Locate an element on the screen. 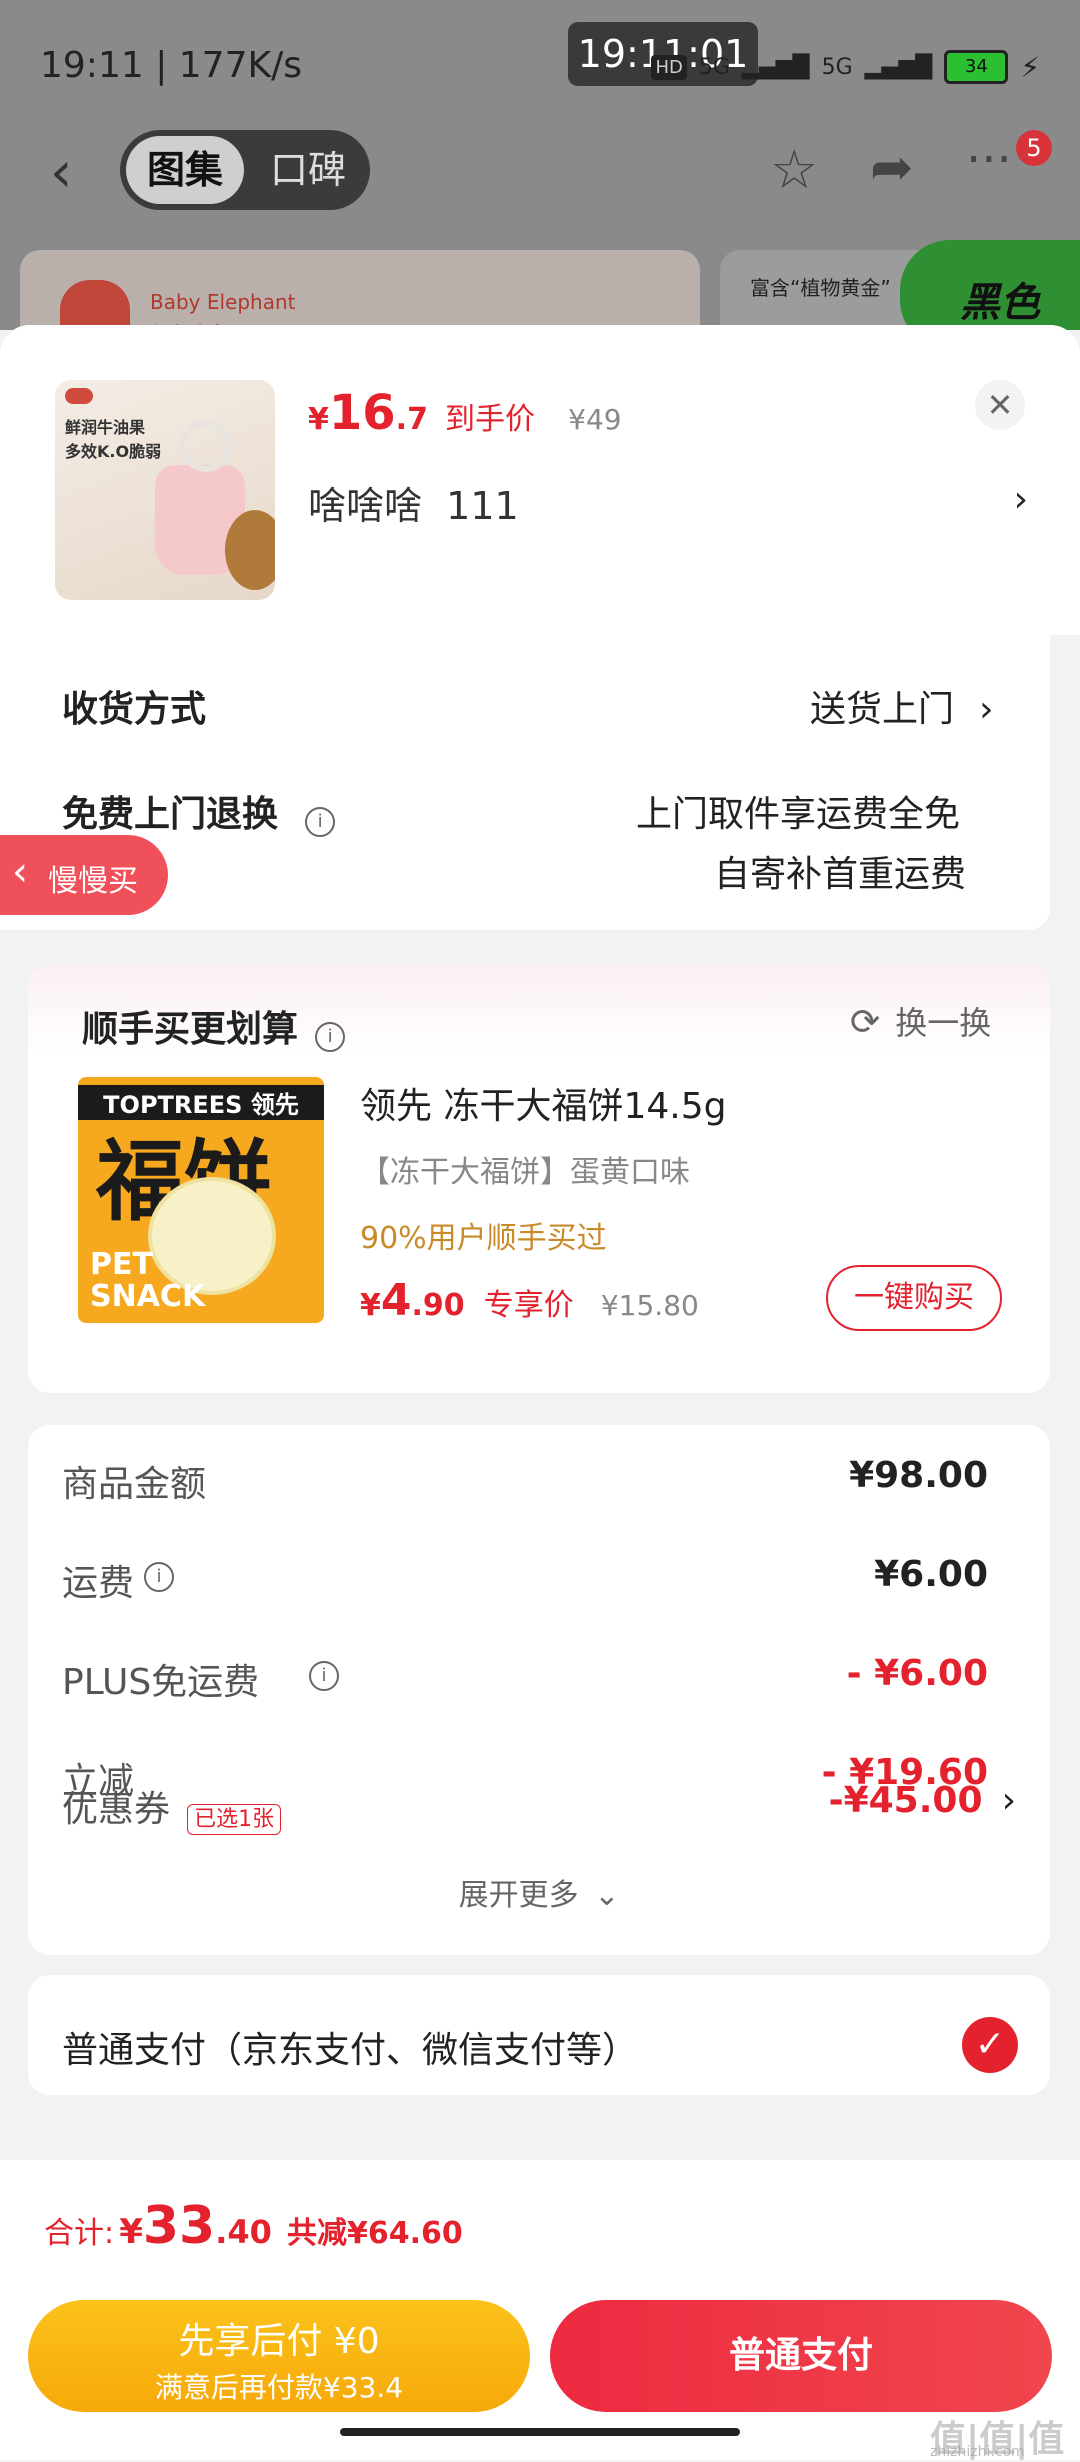 The image size is (1080, 2462). pay-later-button: 先享后付 ¥0 满意后再付款¥33.4 is located at coordinates (279, 2356).